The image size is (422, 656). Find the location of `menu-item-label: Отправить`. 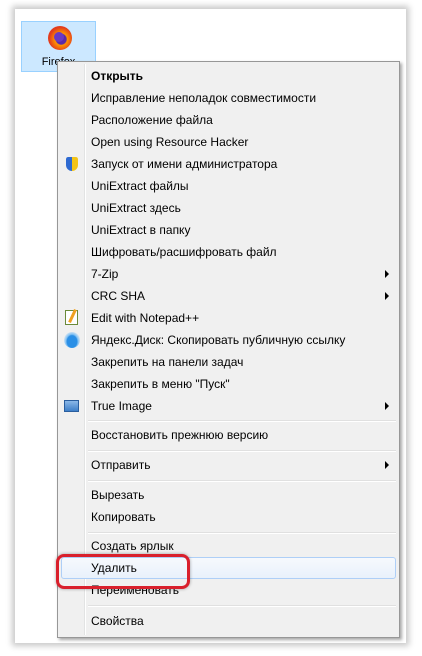

menu-item-label: Отправить is located at coordinates (121, 465).